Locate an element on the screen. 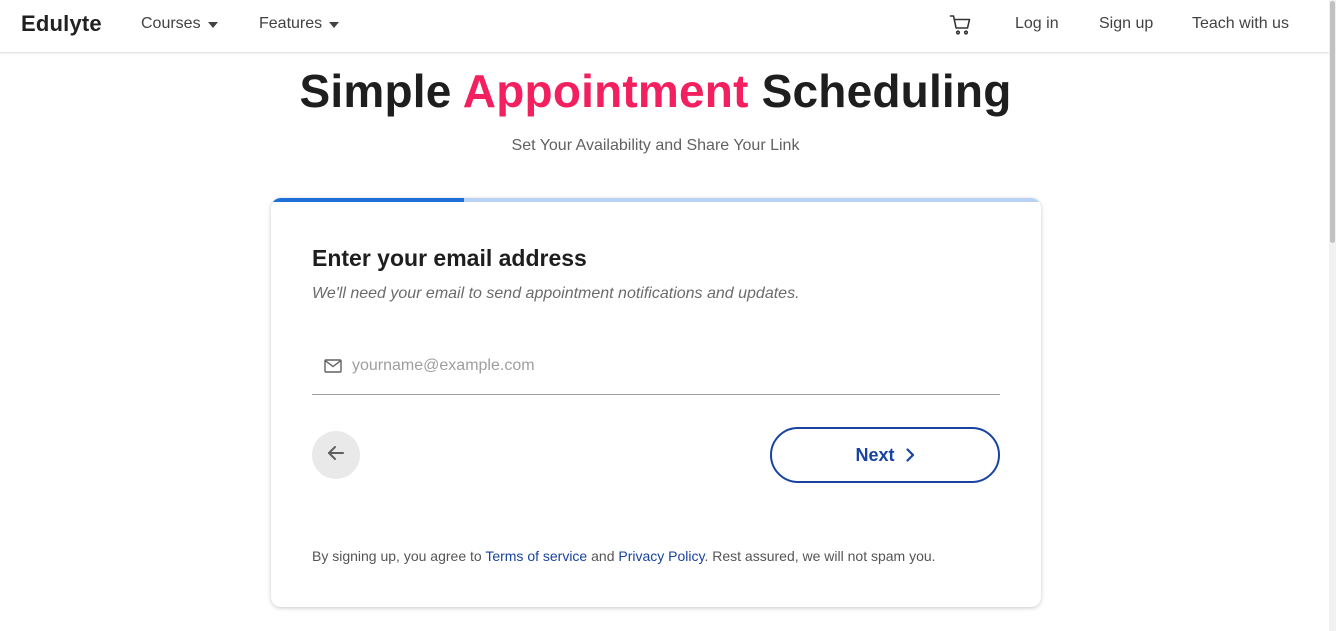 The height and width of the screenshot is (631, 1336). email-input is located at coordinates (672, 366).